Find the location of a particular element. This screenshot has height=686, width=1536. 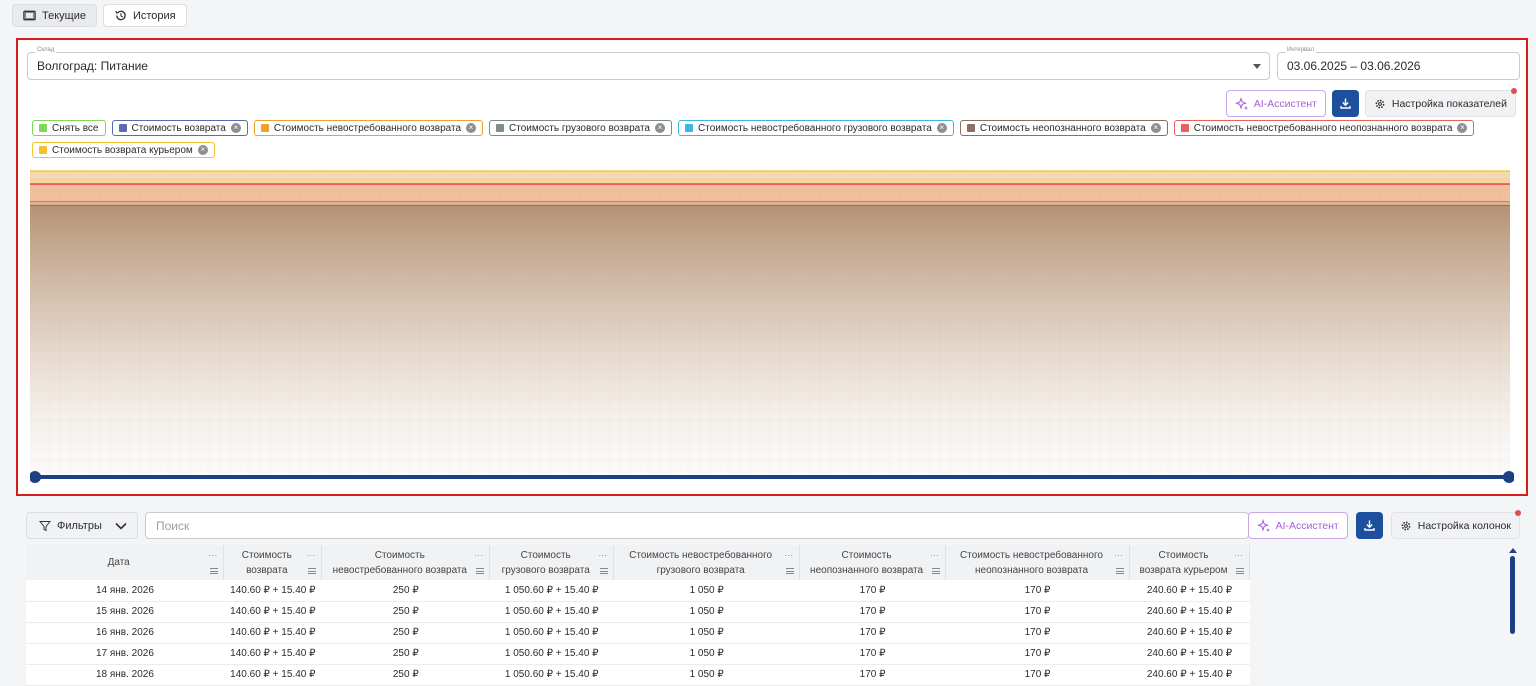

legend-label: Стоимость возврата курьером is located at coordinates (122, 150).